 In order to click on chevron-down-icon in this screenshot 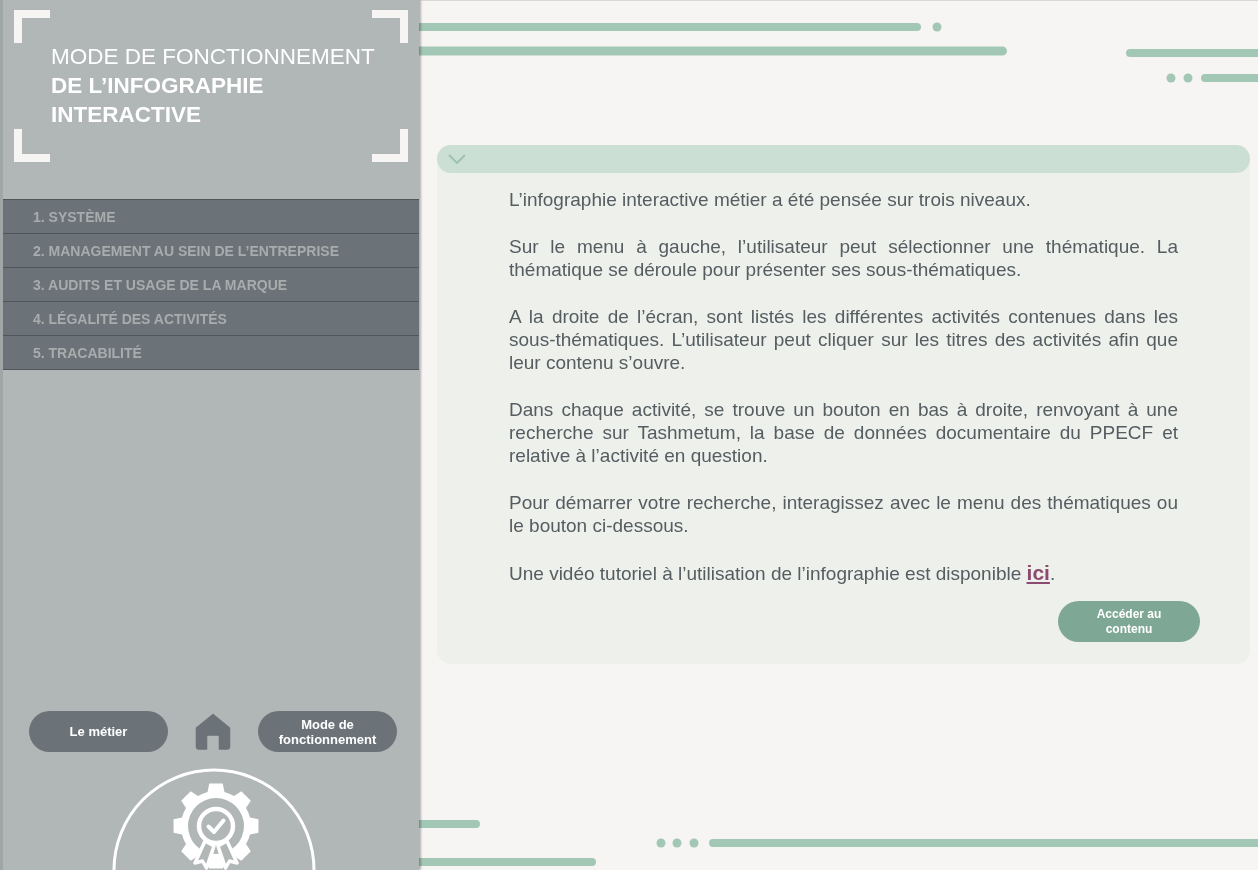, I will do `click(457, 159)`.